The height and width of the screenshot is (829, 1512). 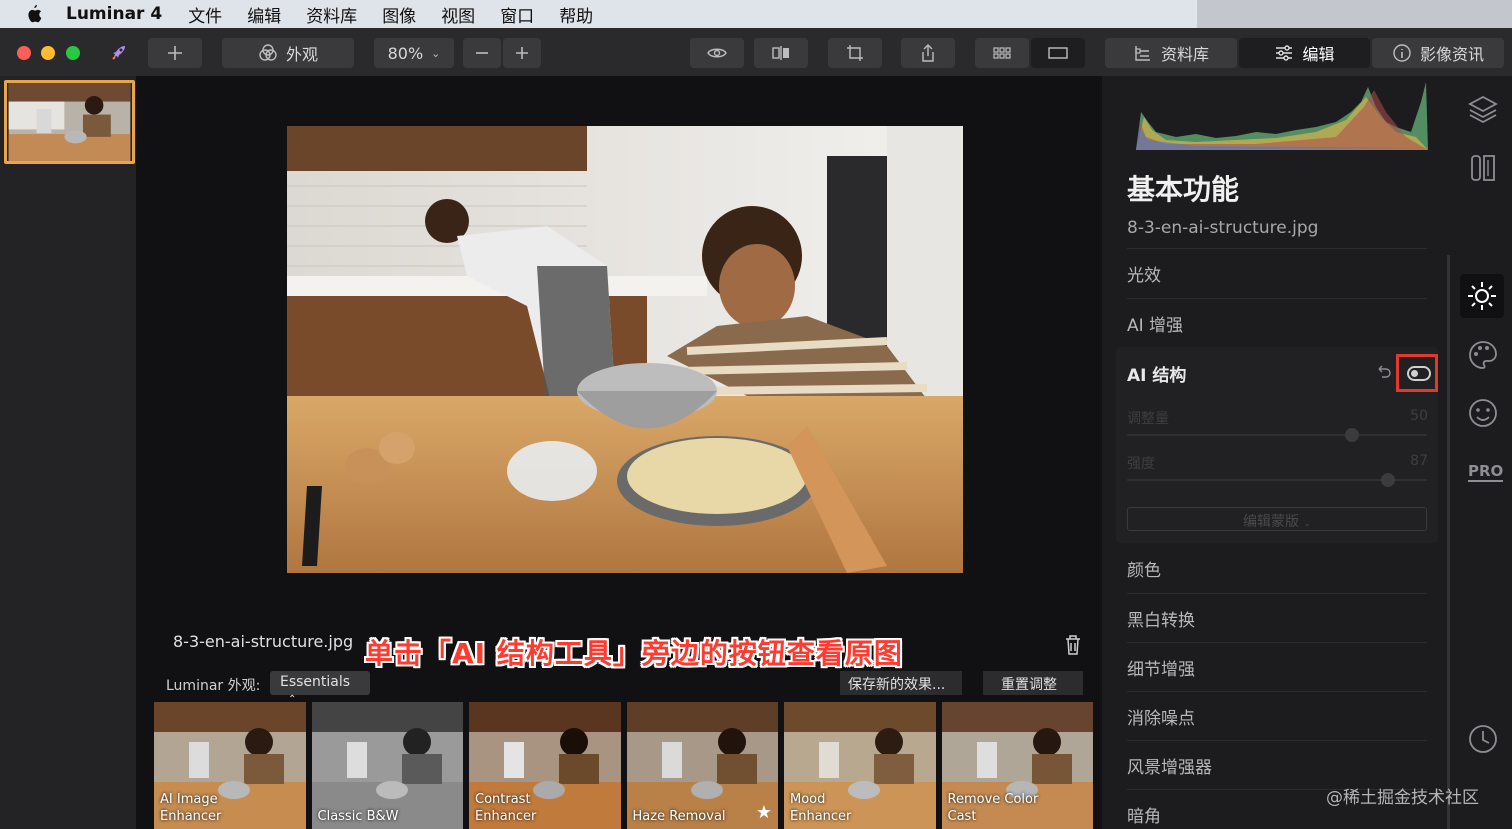 I want to click on looks-category-select: Essentials ⌃, so click(x=320, y=688).